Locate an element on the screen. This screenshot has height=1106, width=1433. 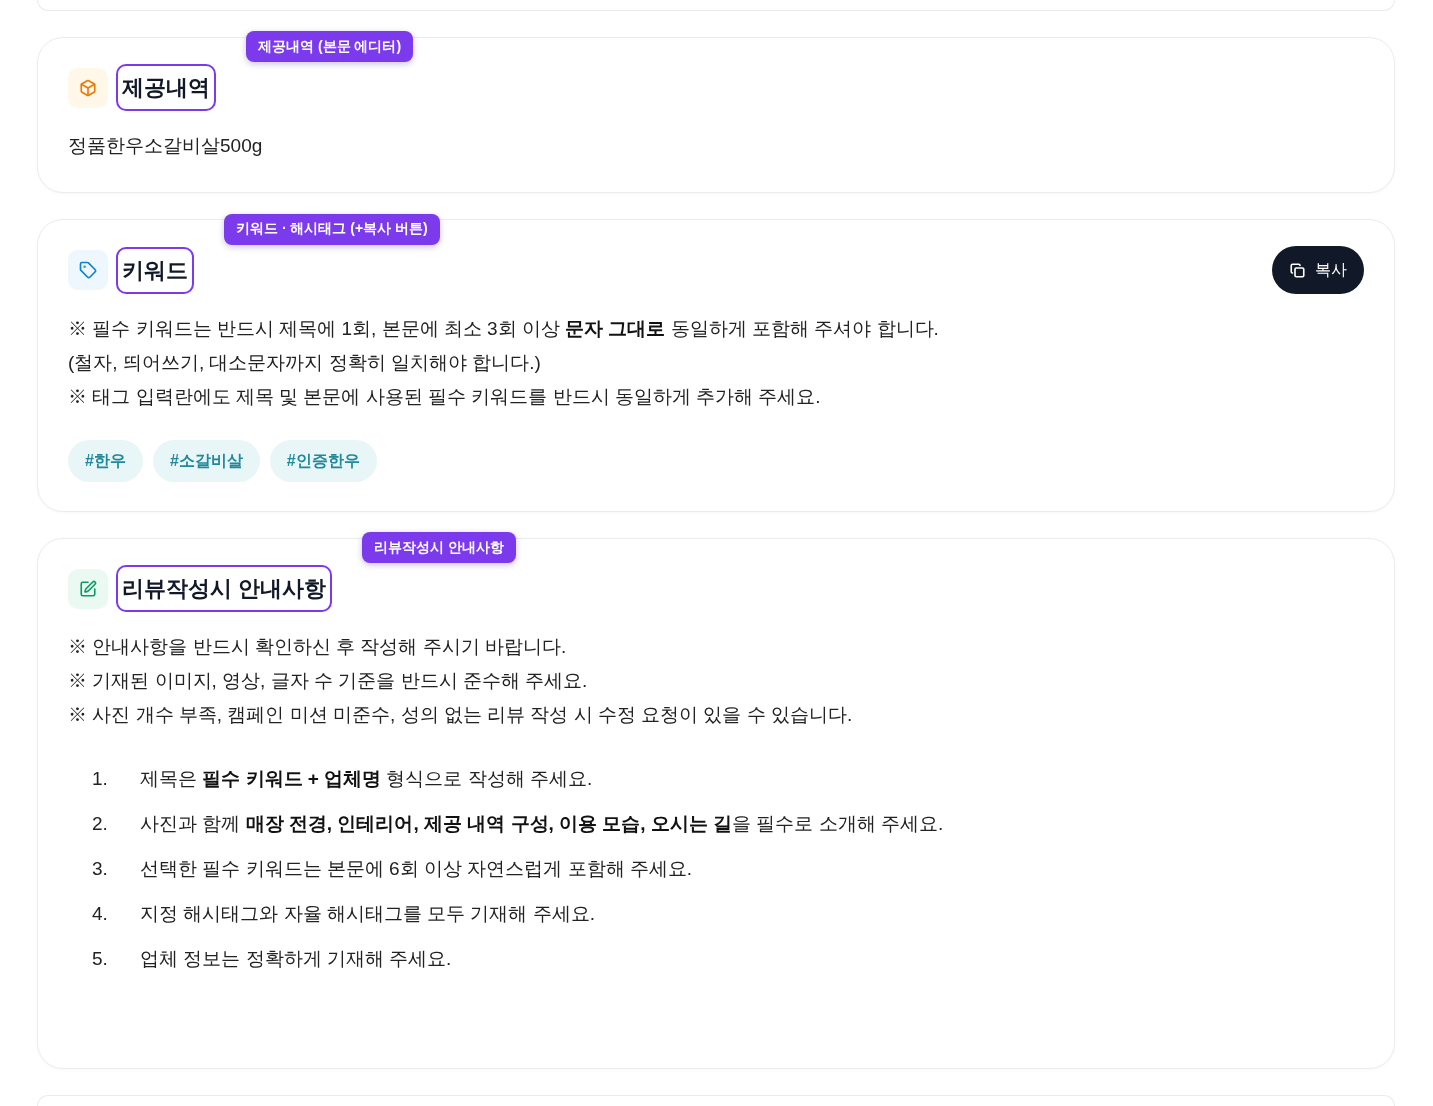
step-text: 업체 정보는 정확하게 기재해 주세요. is located at coordinates (296, 958).